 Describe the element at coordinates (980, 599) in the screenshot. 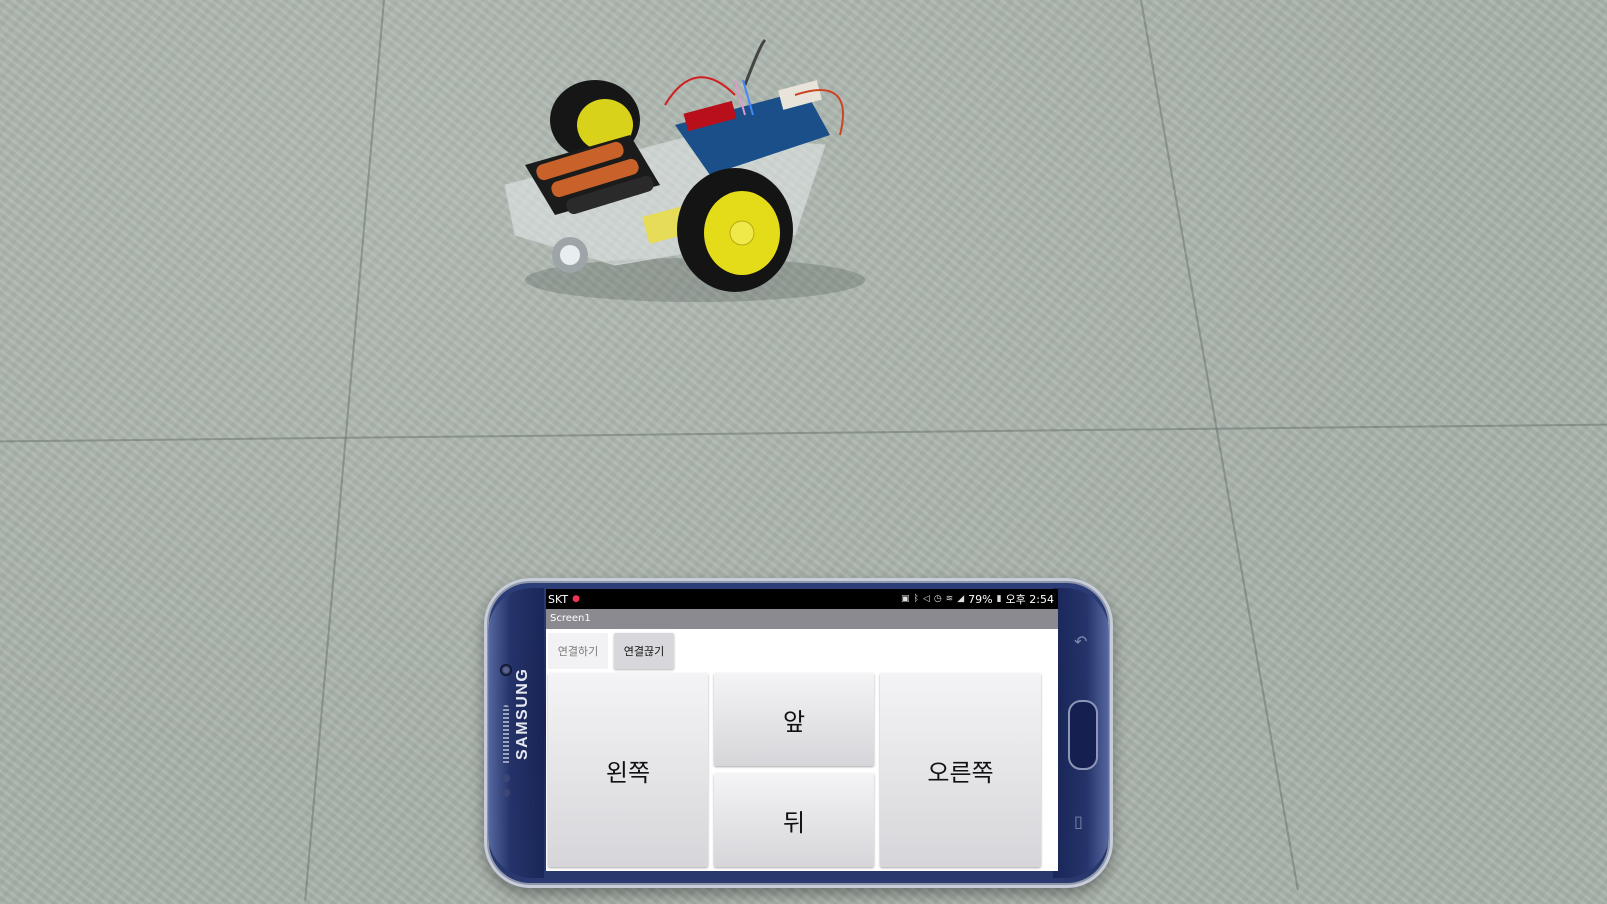

I see `battery-percent: 79%` at that location.